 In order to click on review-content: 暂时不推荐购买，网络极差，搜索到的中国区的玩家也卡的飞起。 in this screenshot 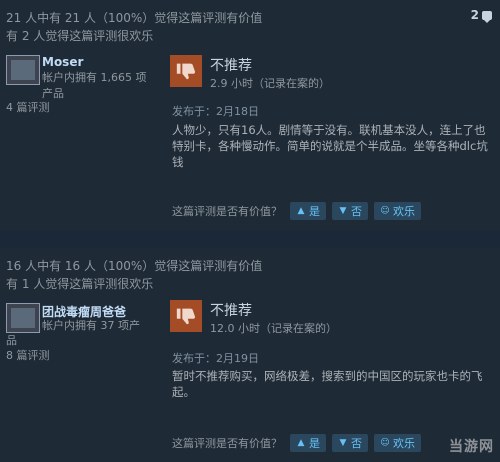, I will do `click(327, 384)`.